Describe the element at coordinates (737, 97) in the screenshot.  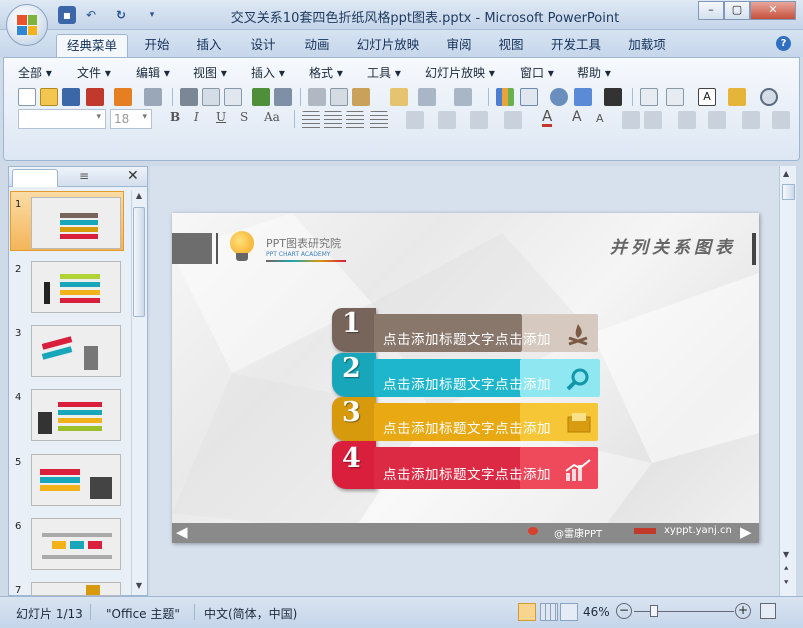
I see `shapes-icon` at that location.